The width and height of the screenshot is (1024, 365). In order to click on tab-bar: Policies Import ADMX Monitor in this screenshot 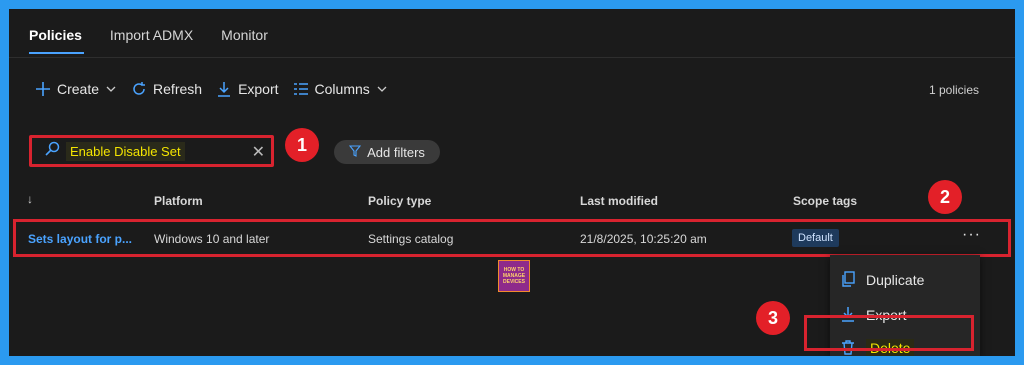, I will do `click(148, 35)`.